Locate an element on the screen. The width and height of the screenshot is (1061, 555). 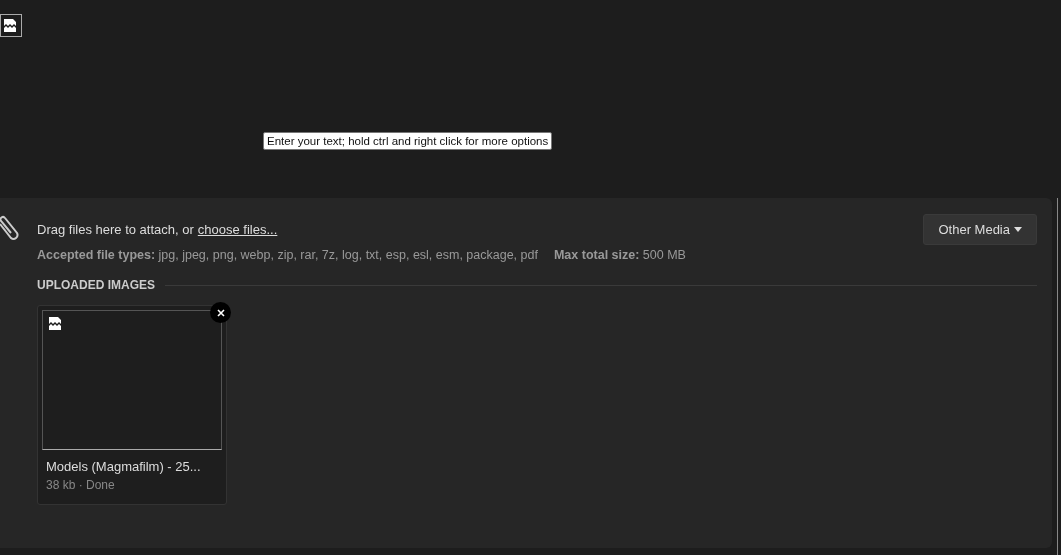
attach-prompt: Drag files here to attach, or is located at coordinates (115, 229).